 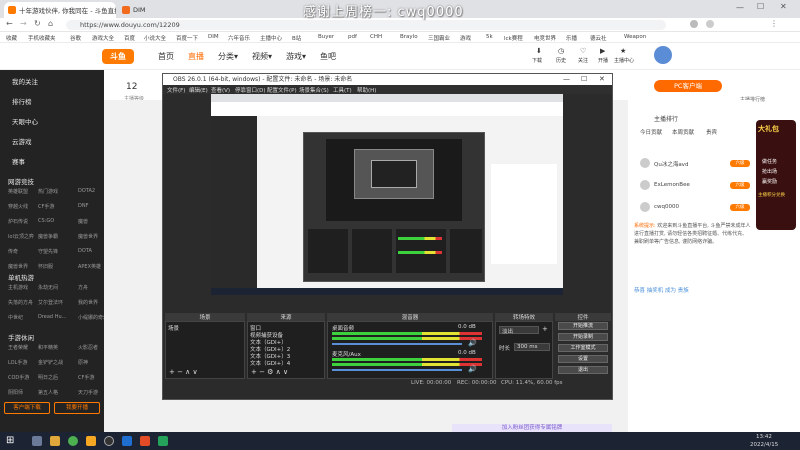 What do you see at coordinates (583, 326) in the screenshot?
I see `start-streaming-button: 开始推流` at bounding box center [583, 326].